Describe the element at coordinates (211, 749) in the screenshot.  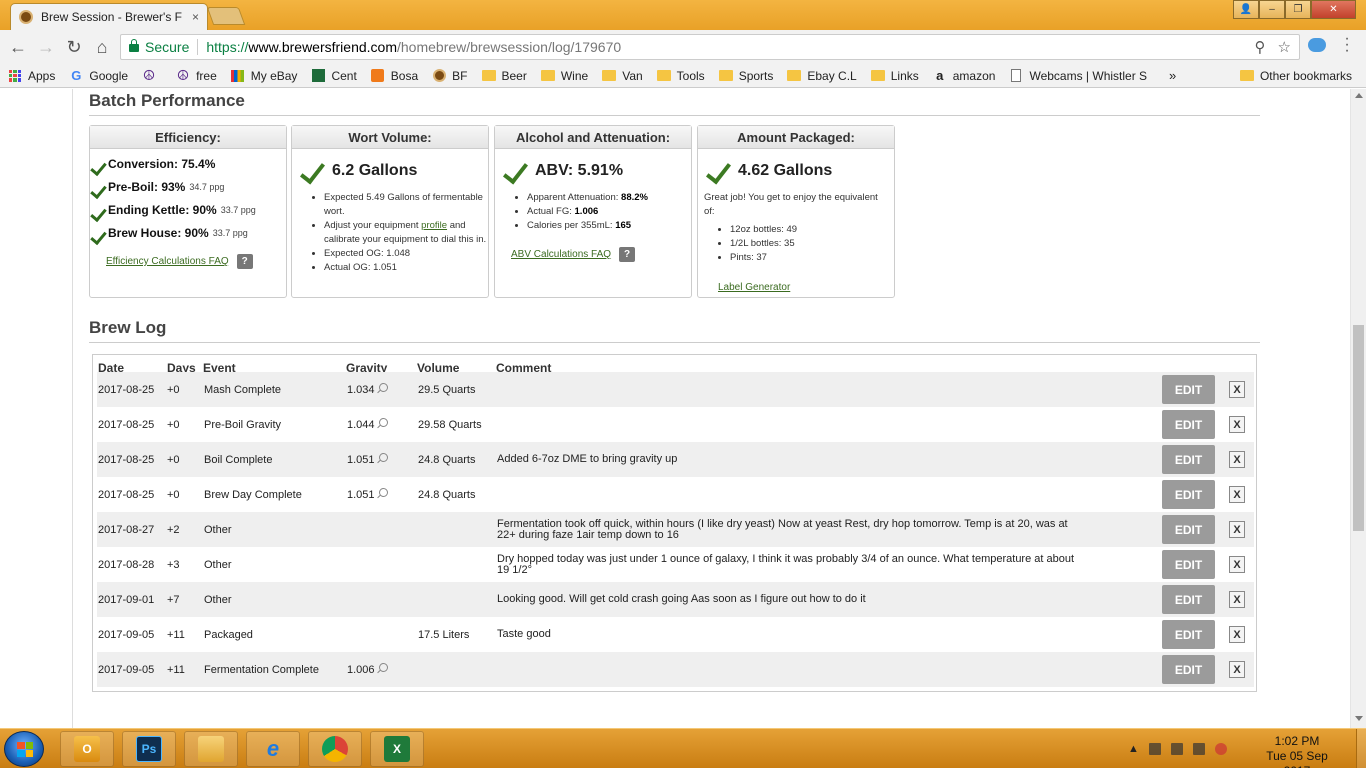
I see `taskbar-explorer-button` at that location.